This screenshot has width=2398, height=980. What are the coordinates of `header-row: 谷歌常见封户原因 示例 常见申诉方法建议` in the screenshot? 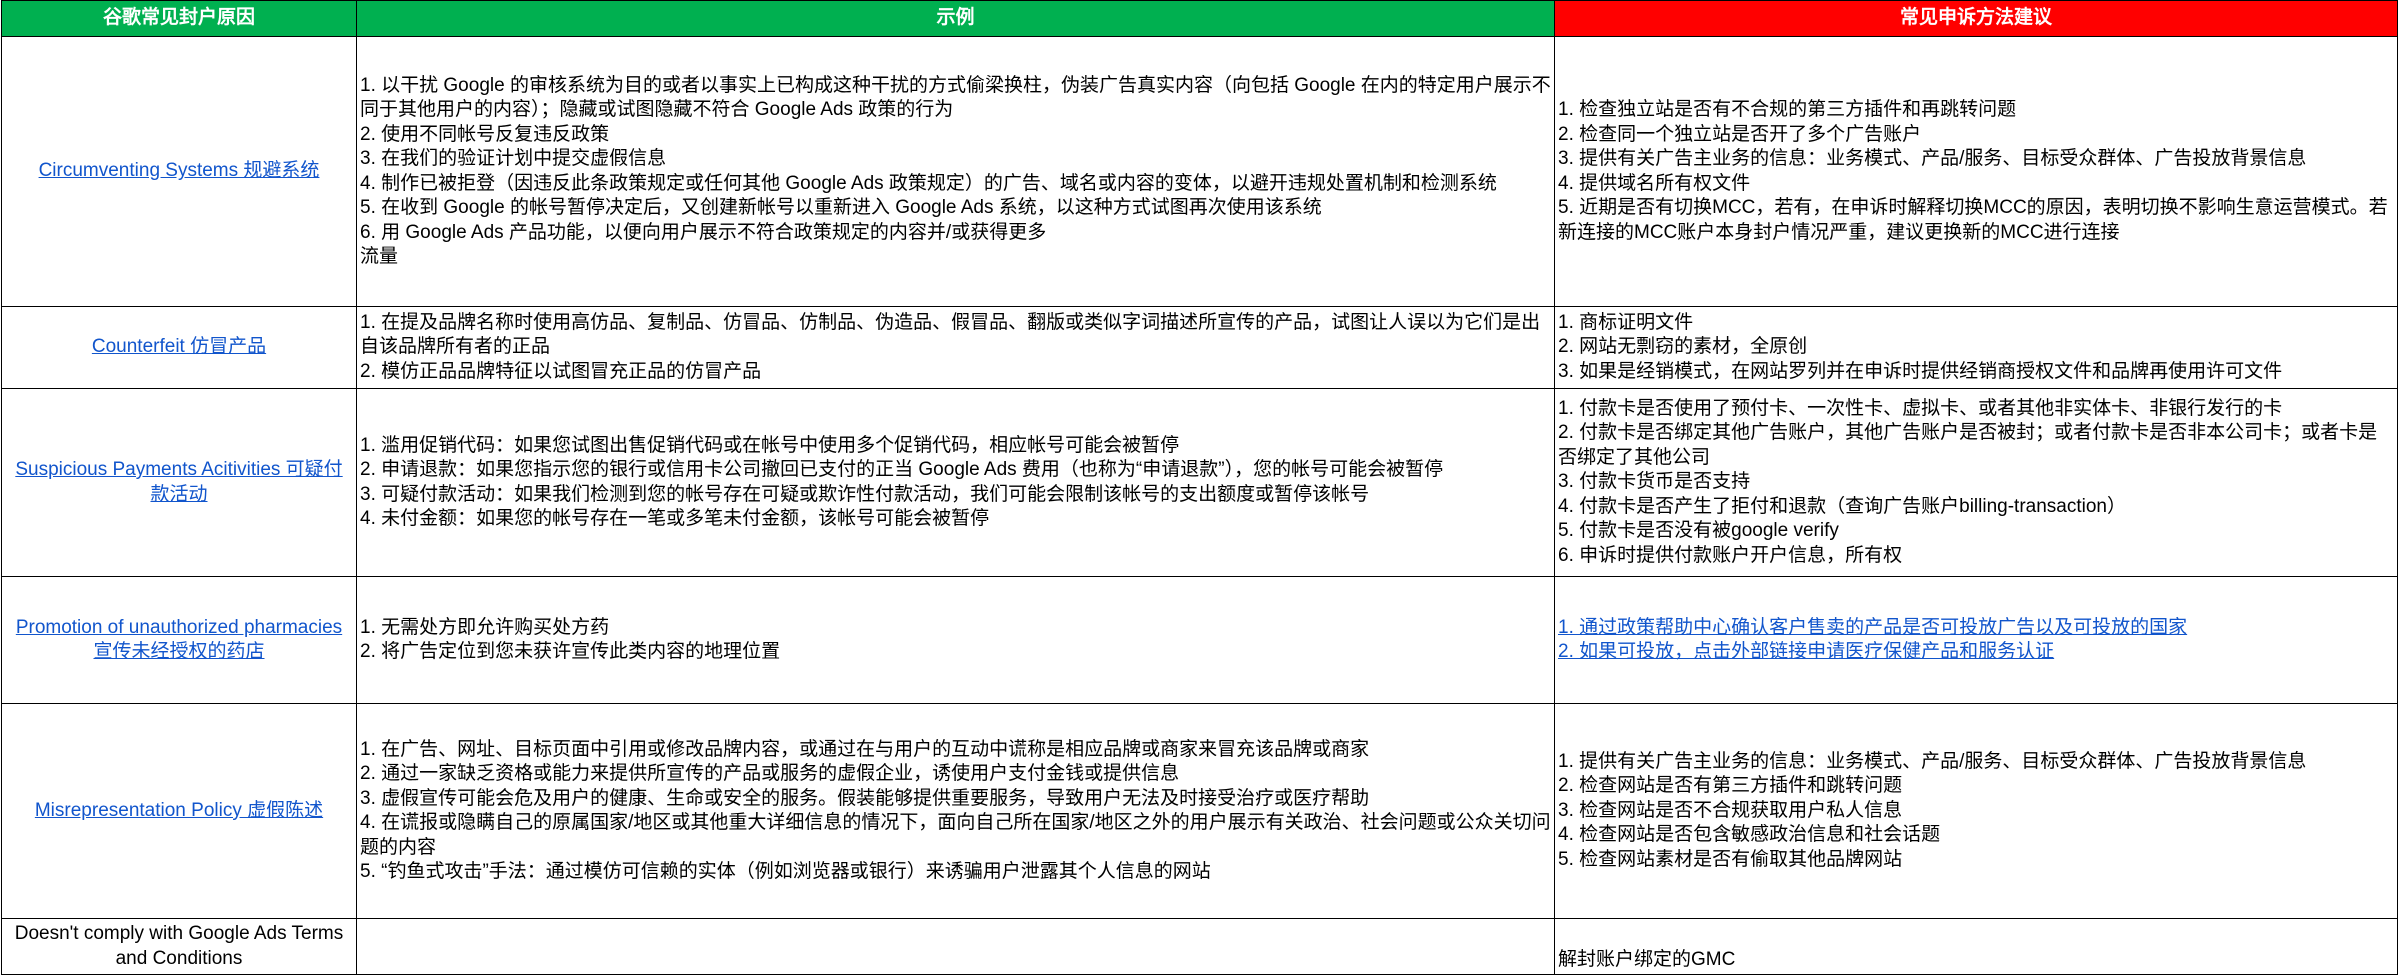 It's located at (1199, 18).